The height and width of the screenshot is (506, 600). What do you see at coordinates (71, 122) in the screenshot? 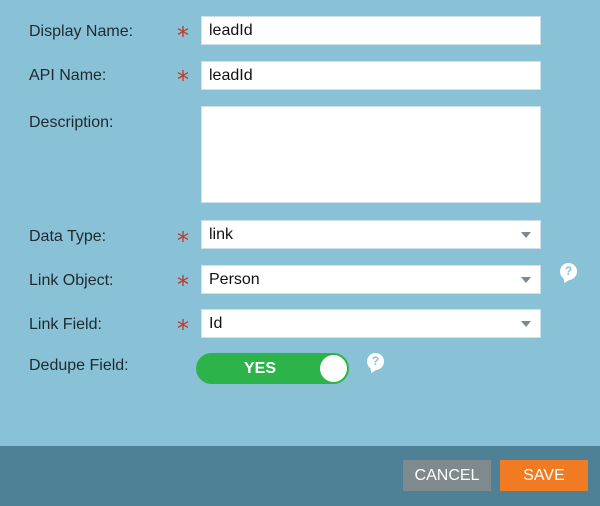
I see `description-label: Description:` at bounding box center [71, 122].